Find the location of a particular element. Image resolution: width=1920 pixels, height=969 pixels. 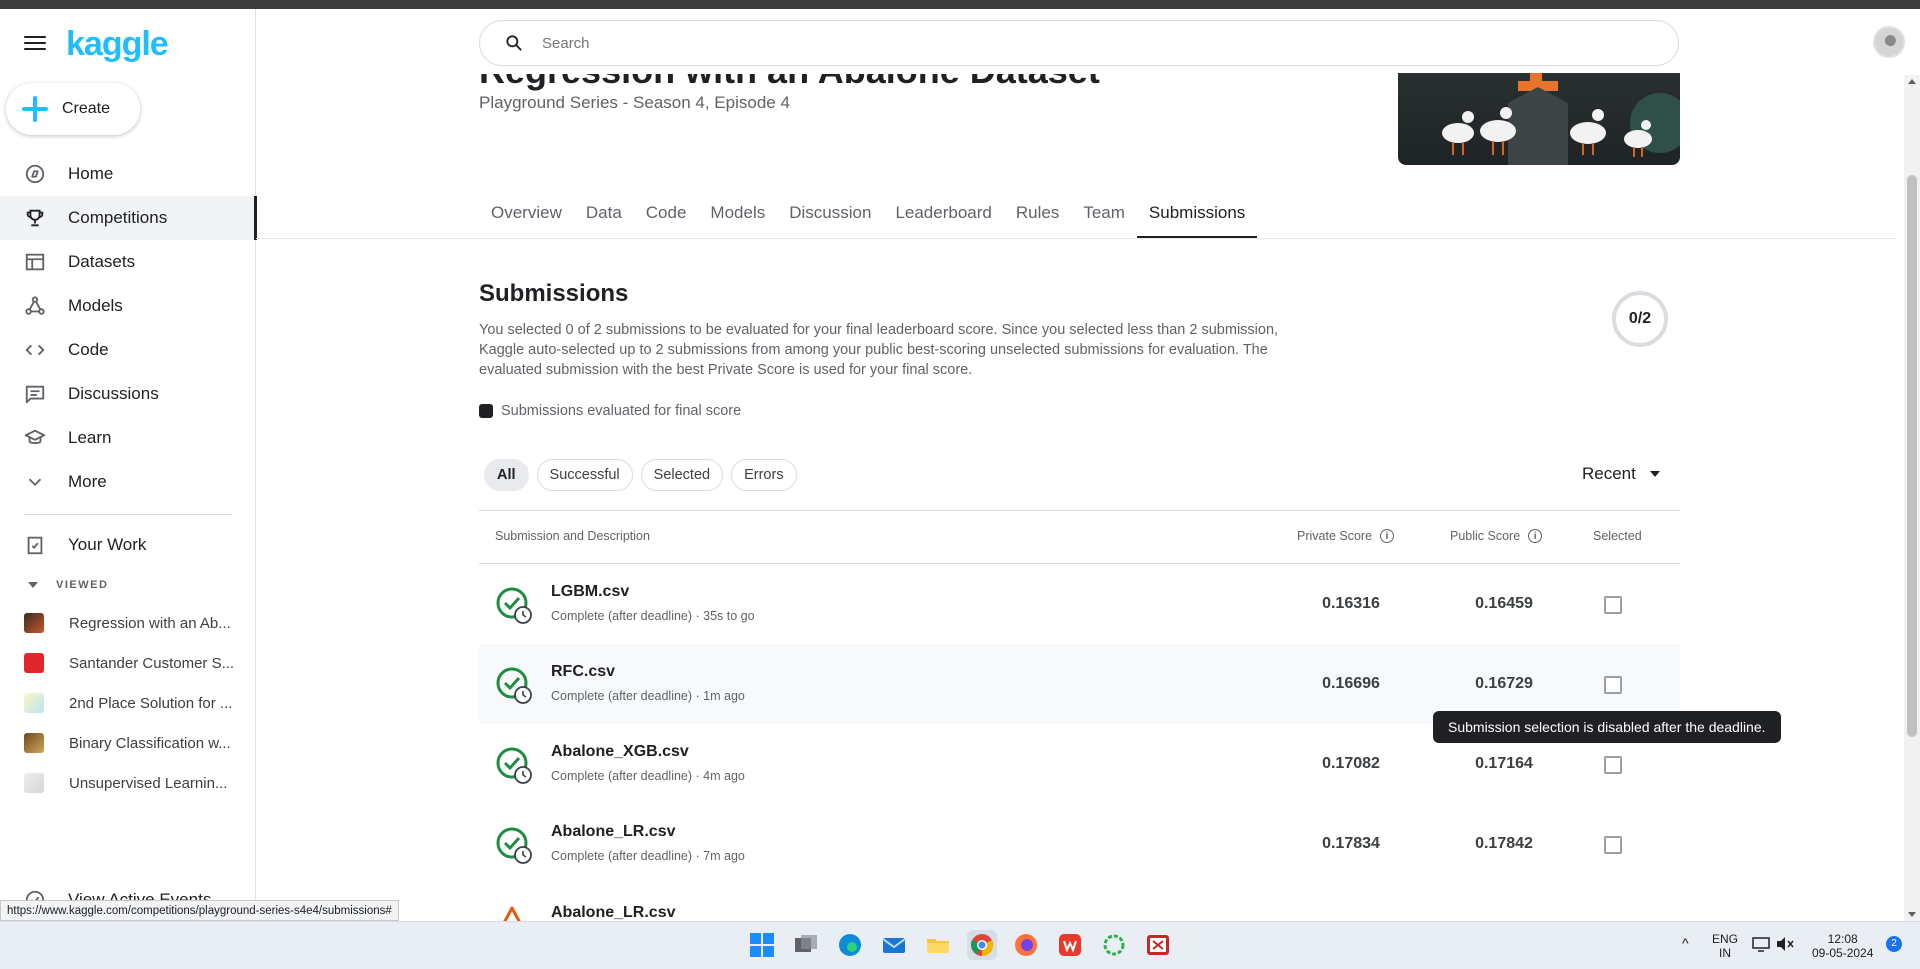

viewed-header: VIEWED is located at coordinates (128, 585).